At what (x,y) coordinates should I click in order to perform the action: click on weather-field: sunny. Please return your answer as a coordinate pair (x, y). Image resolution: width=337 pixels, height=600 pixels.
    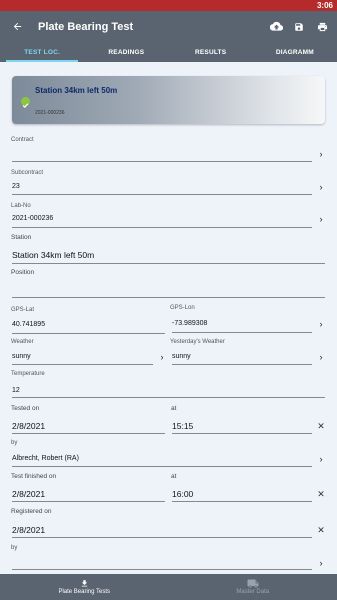
    Looking at the image, I should click on (21, 356).